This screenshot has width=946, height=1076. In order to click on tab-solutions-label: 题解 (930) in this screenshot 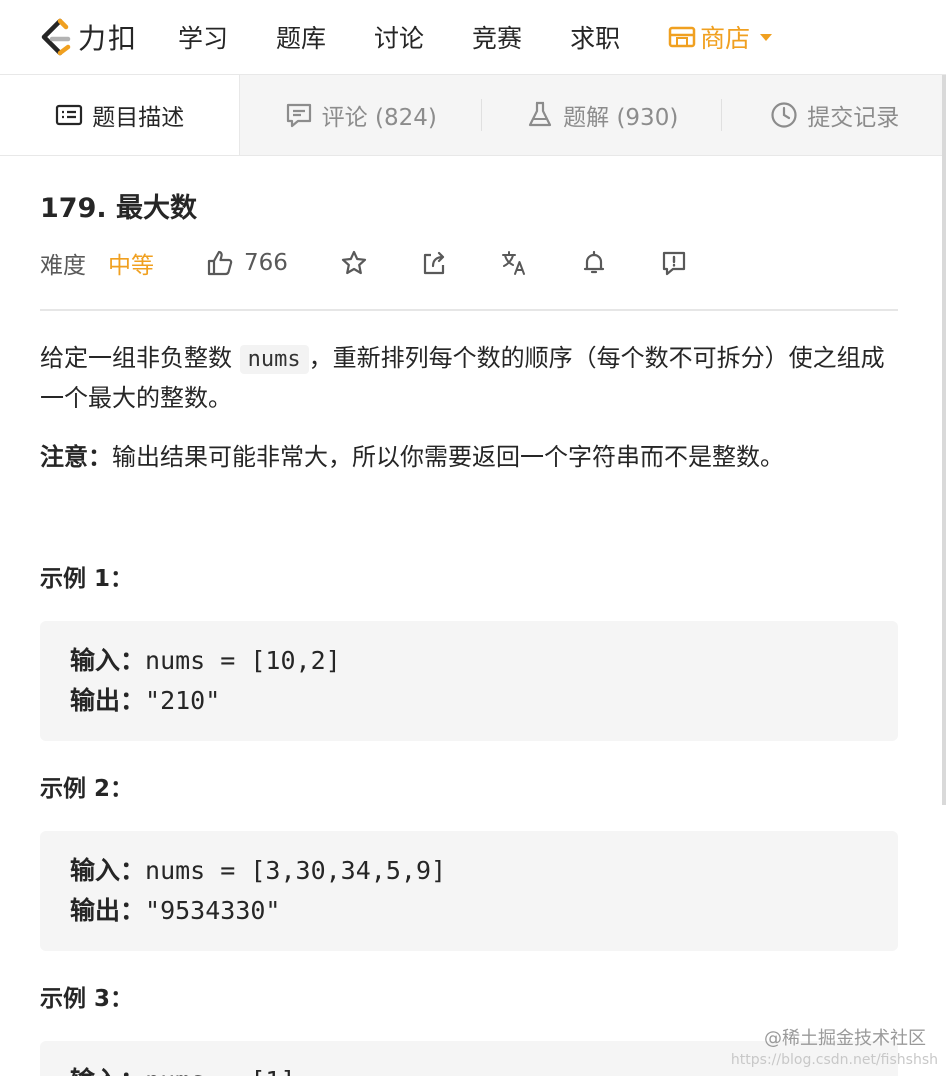, I will do `click(621, 118)`.